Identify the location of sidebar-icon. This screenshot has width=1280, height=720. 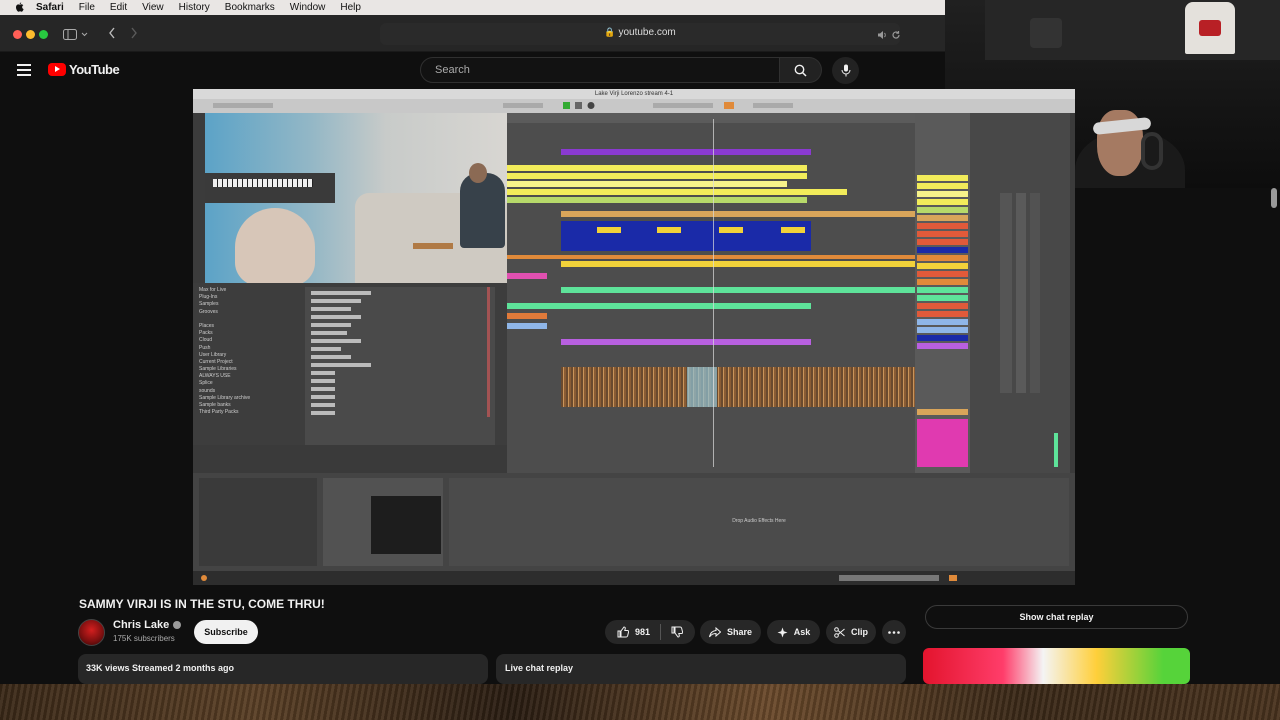
(70, 34).